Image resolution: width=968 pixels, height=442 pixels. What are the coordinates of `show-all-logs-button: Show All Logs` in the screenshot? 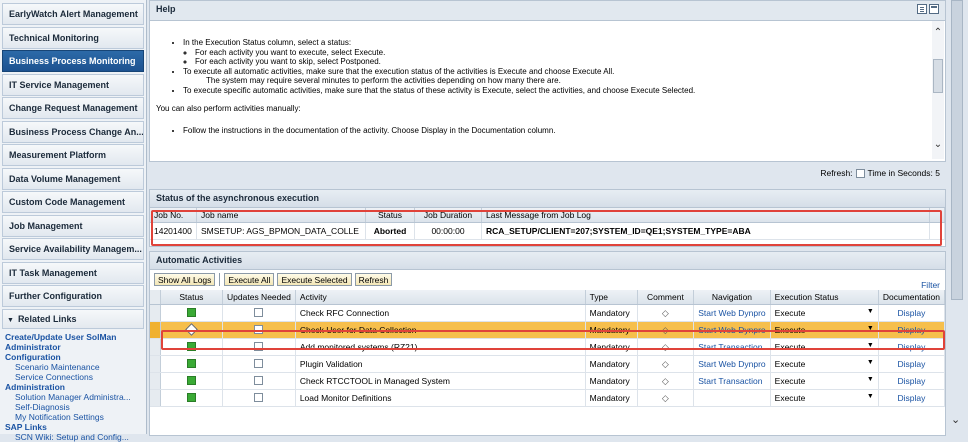 It's located at (185, 279).